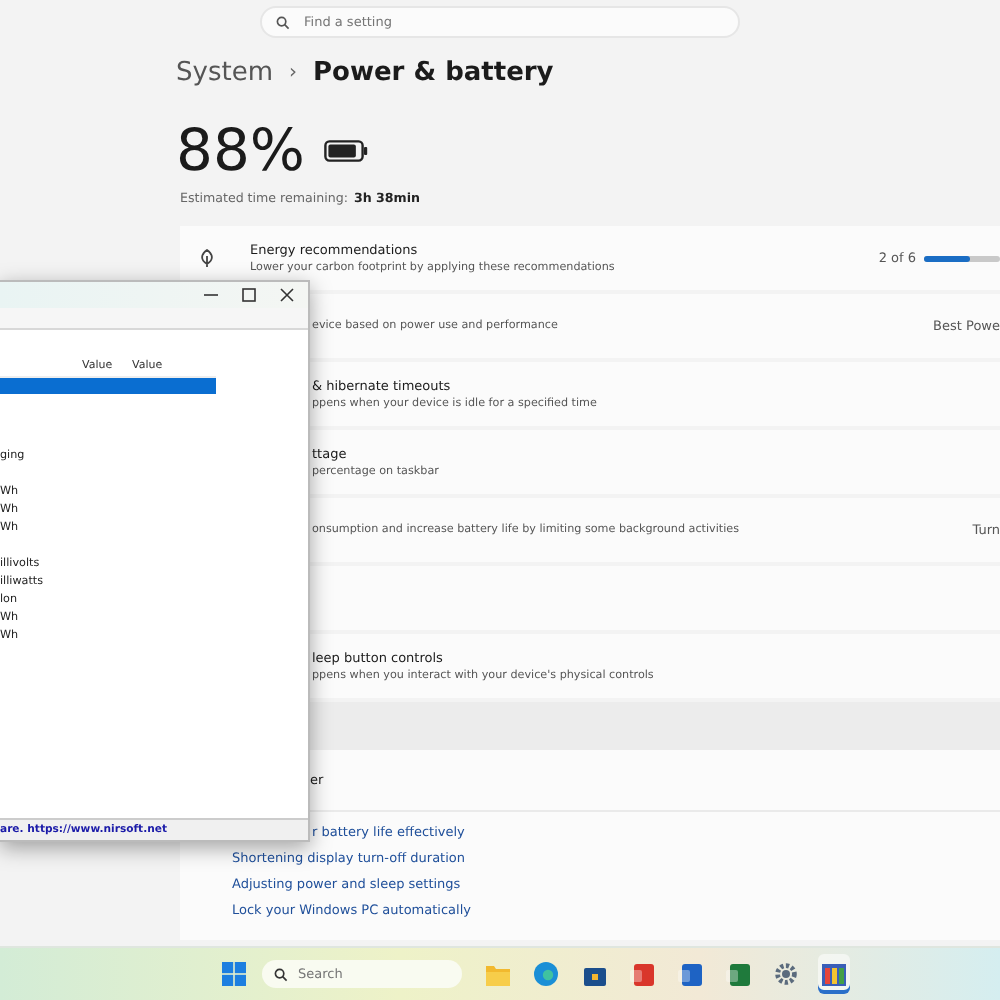  What do you see at coordinates (249, 295) in the screenshot?
I see `maximize-icon` at bounding box center [249, 295].